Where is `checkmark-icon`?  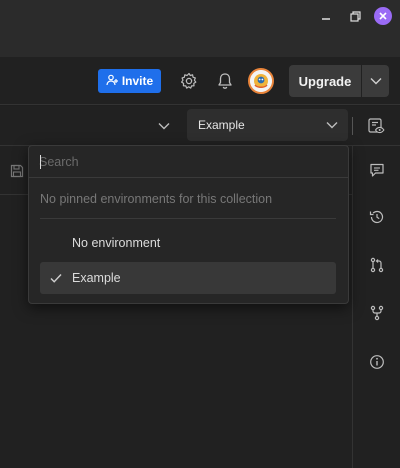
checkmark-icon is located at coordinates (56, 278).